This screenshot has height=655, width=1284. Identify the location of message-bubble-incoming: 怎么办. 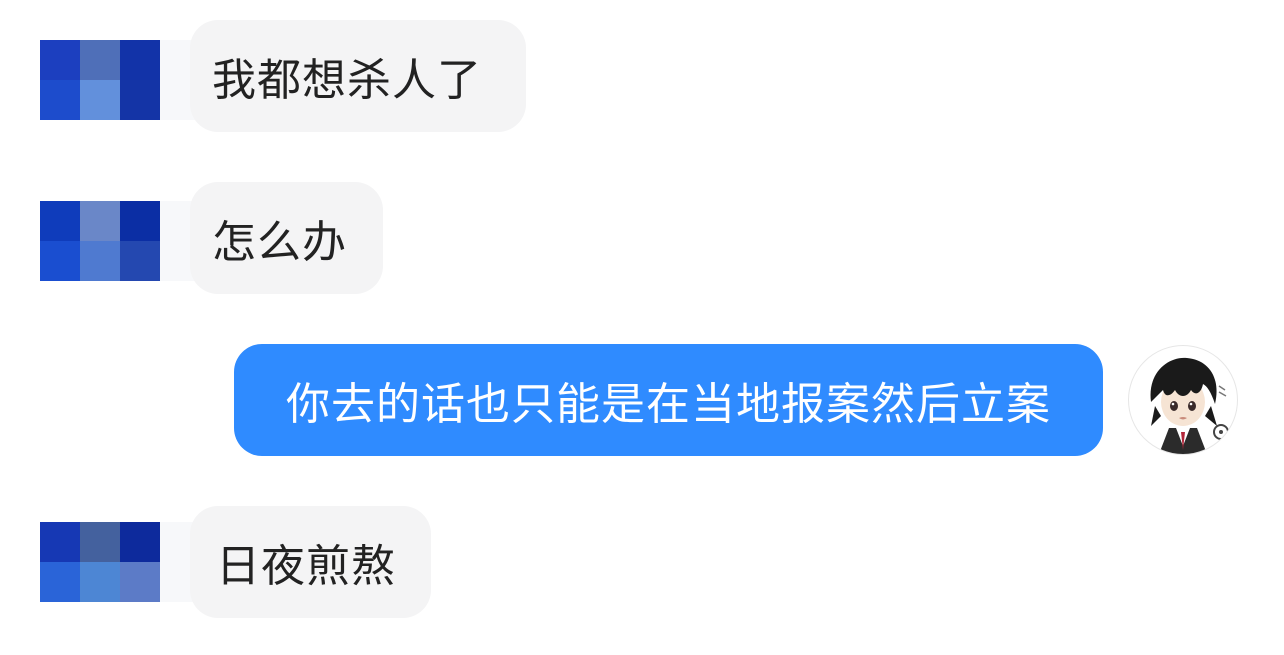
(286, 238).